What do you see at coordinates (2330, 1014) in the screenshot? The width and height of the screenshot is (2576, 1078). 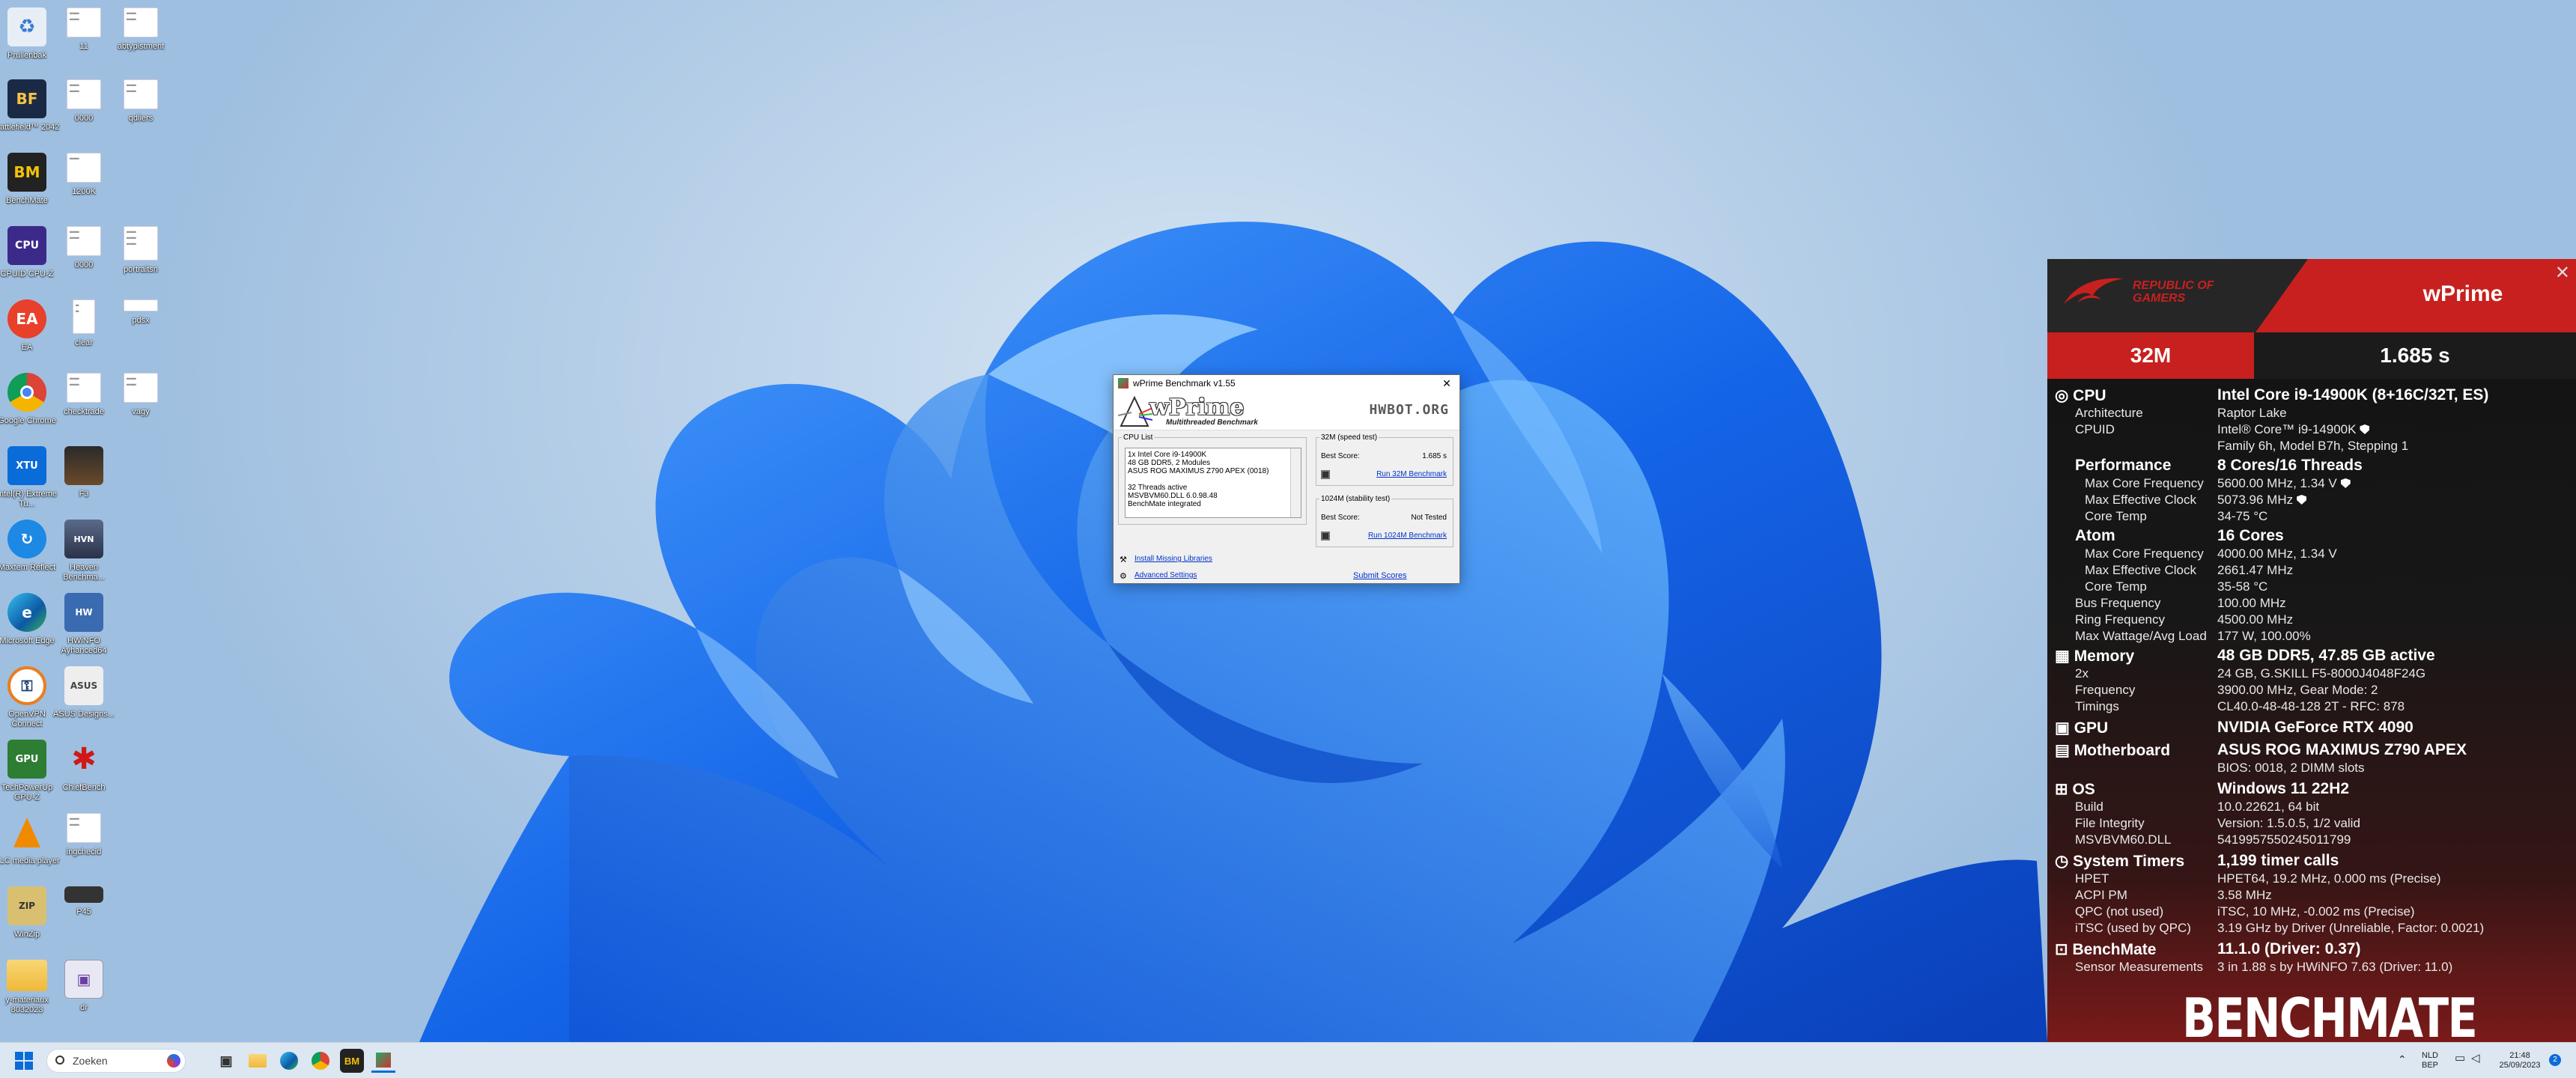 I see `benchmate-logo: BENCHMATE` at bounding box center [2330, 1014].